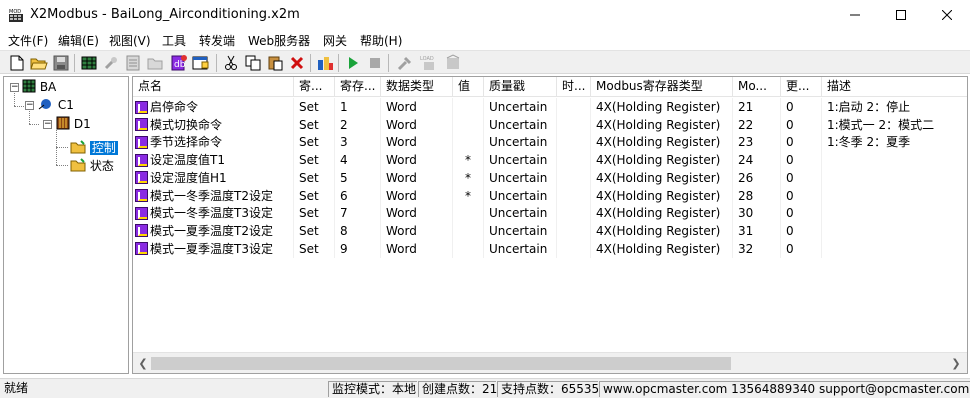  What do you see at coordinates (213, 124) in the screenshot?
I see `table-cell: 模式切换命令` at bounding box center [213, 124].